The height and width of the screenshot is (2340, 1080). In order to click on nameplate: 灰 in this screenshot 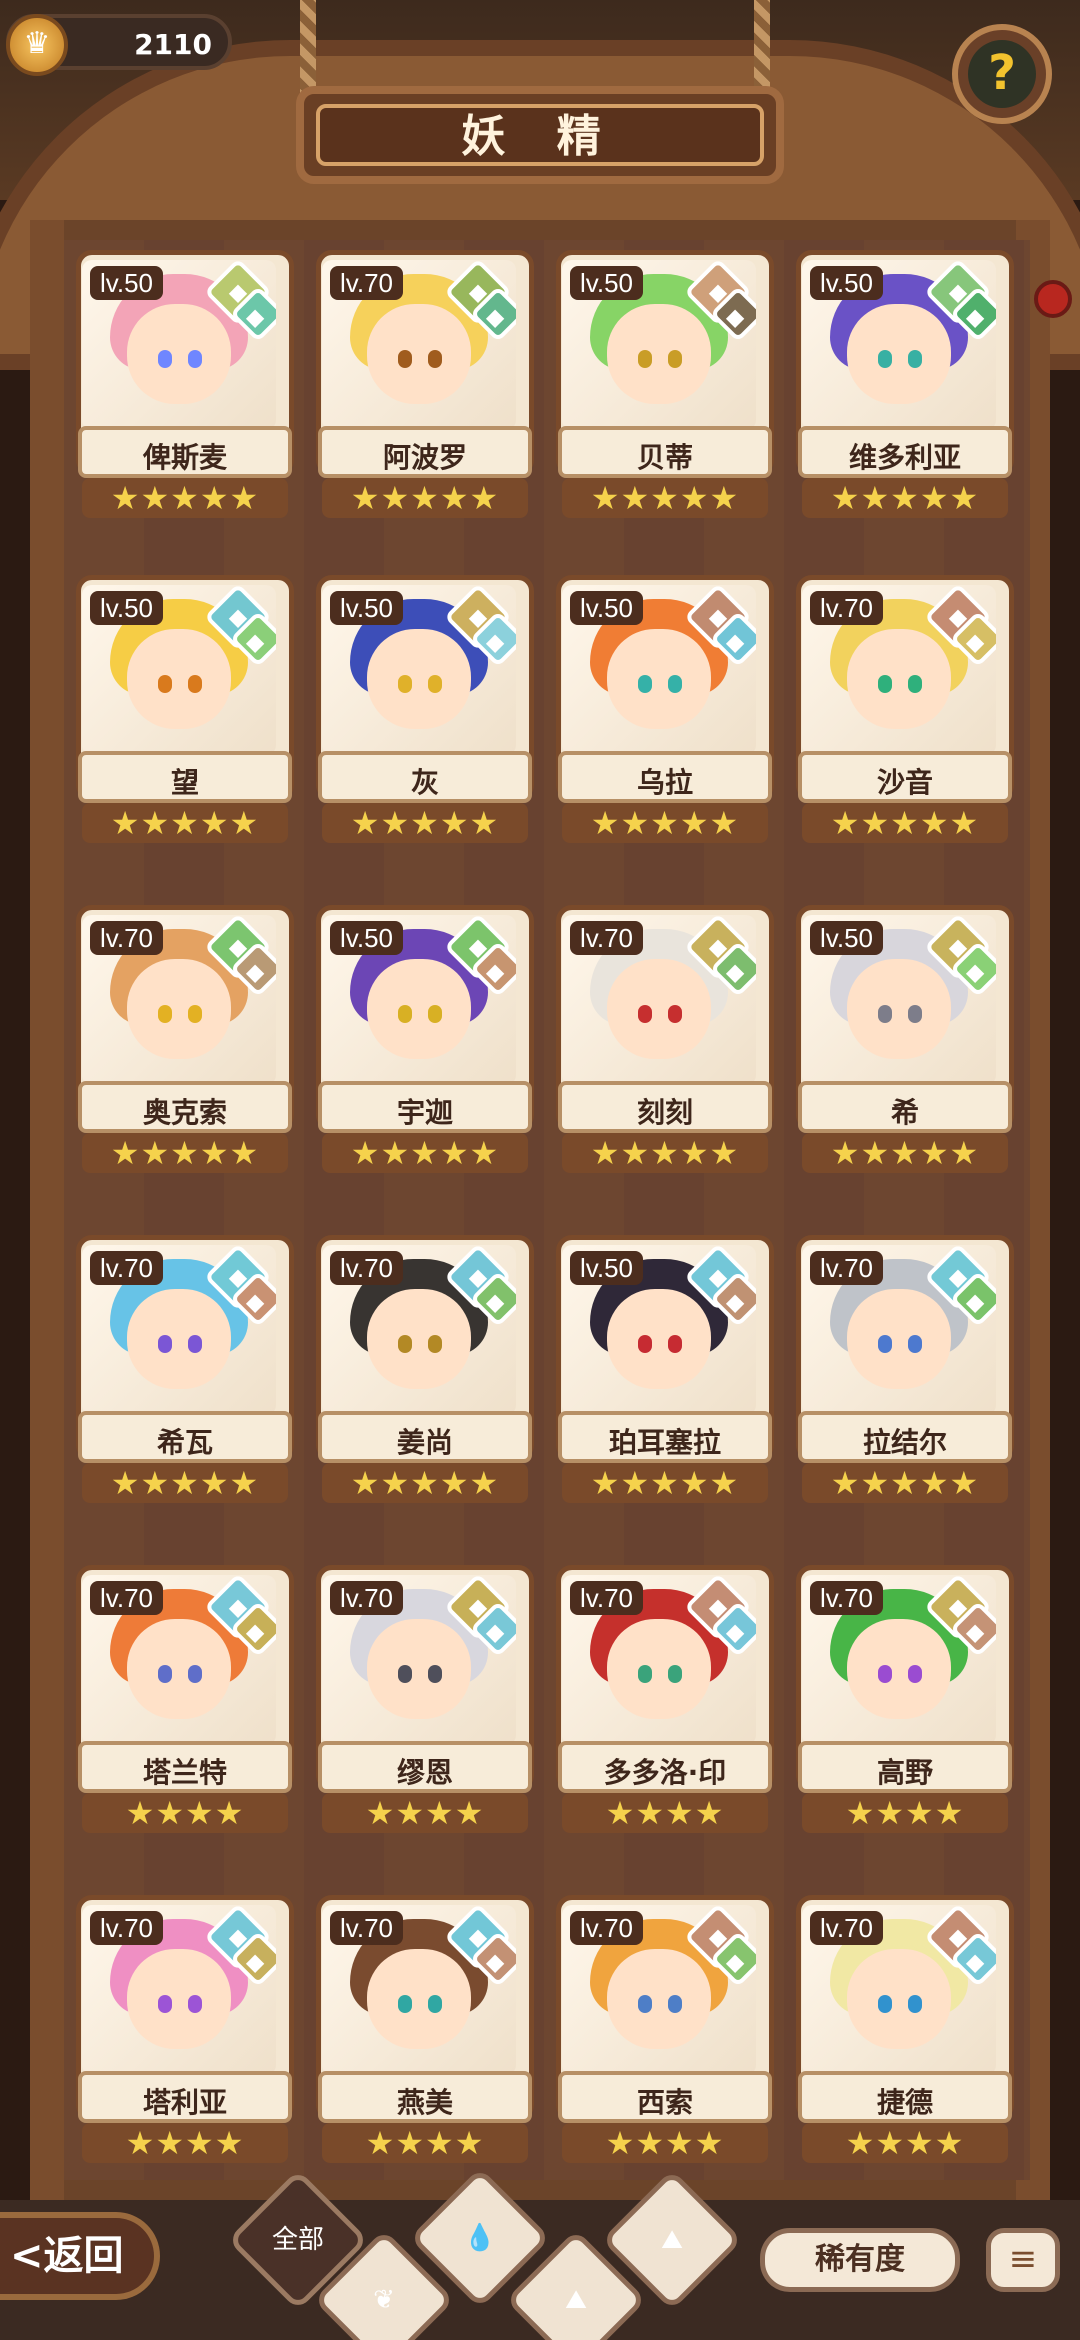, I will do `click(425, 777)`.